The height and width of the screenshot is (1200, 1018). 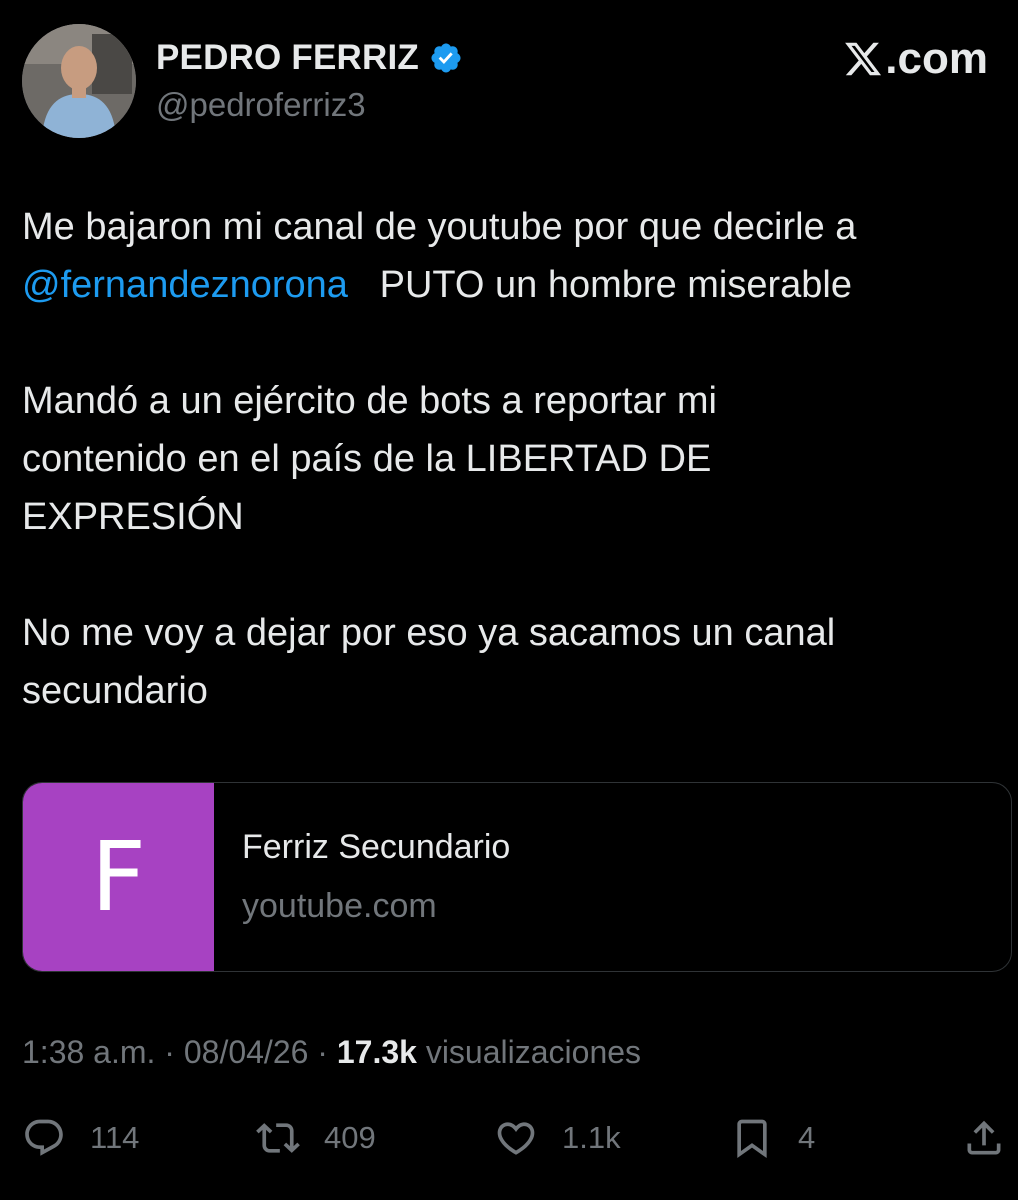 I want to click on heart-icon, so click(x=516, y=1138).